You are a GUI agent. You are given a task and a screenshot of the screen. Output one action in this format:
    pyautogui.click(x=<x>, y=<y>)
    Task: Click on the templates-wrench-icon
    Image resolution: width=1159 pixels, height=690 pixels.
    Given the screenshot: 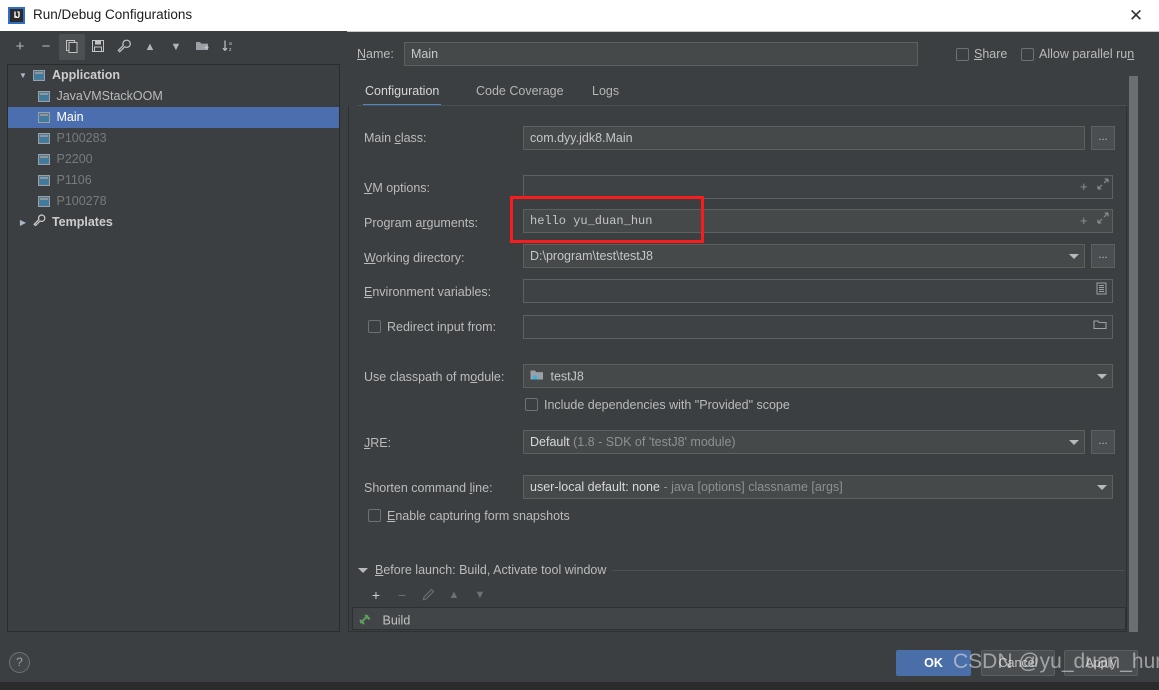 What is the action you would take?
    pyautogui.click(x=40, y=222)
    